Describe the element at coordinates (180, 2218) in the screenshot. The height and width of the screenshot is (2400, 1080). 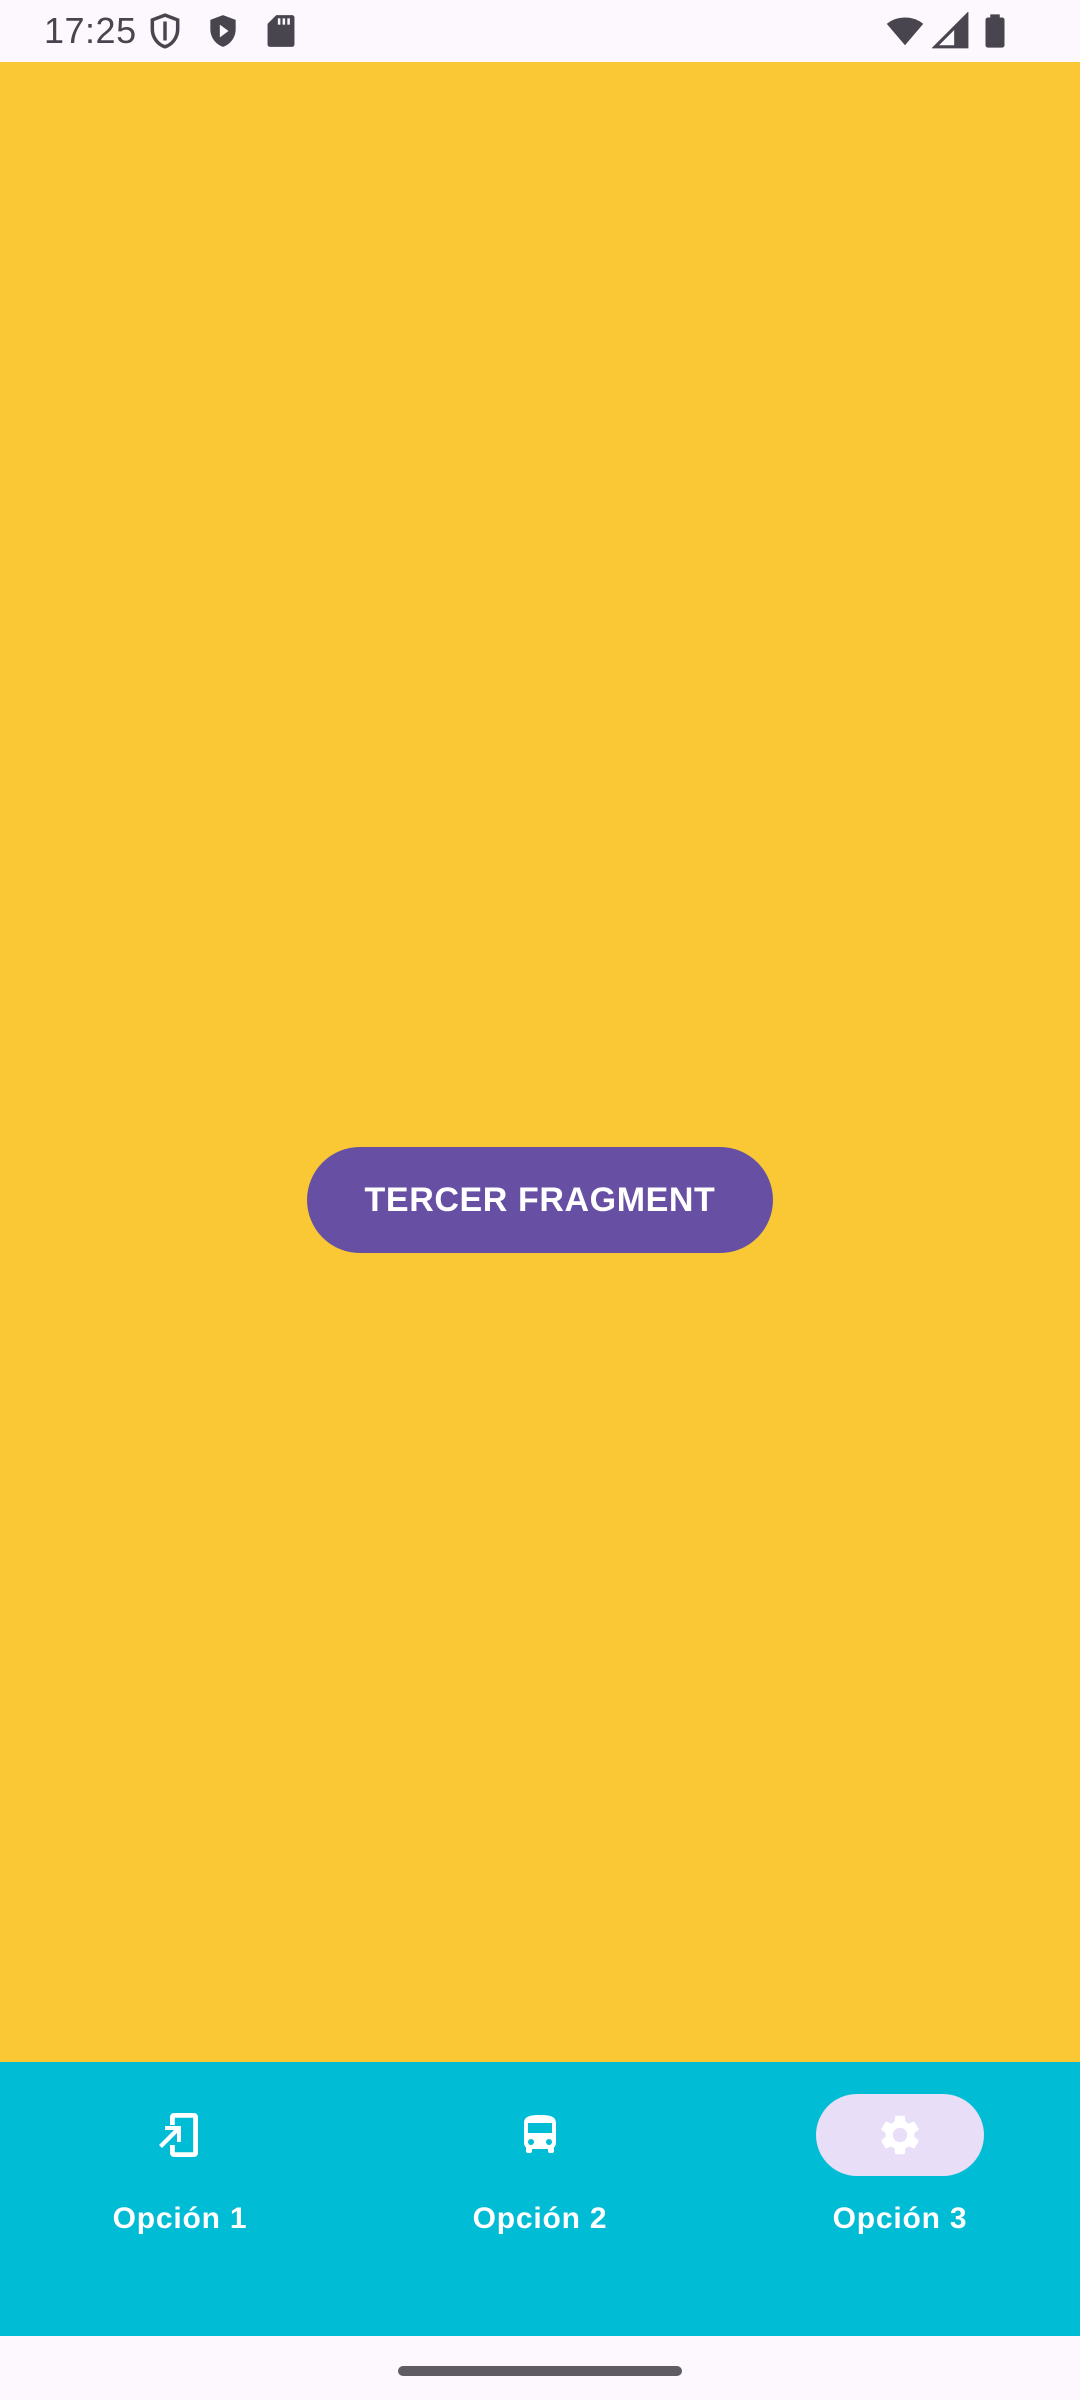
I see `nav-label: Opción 1` at that location.